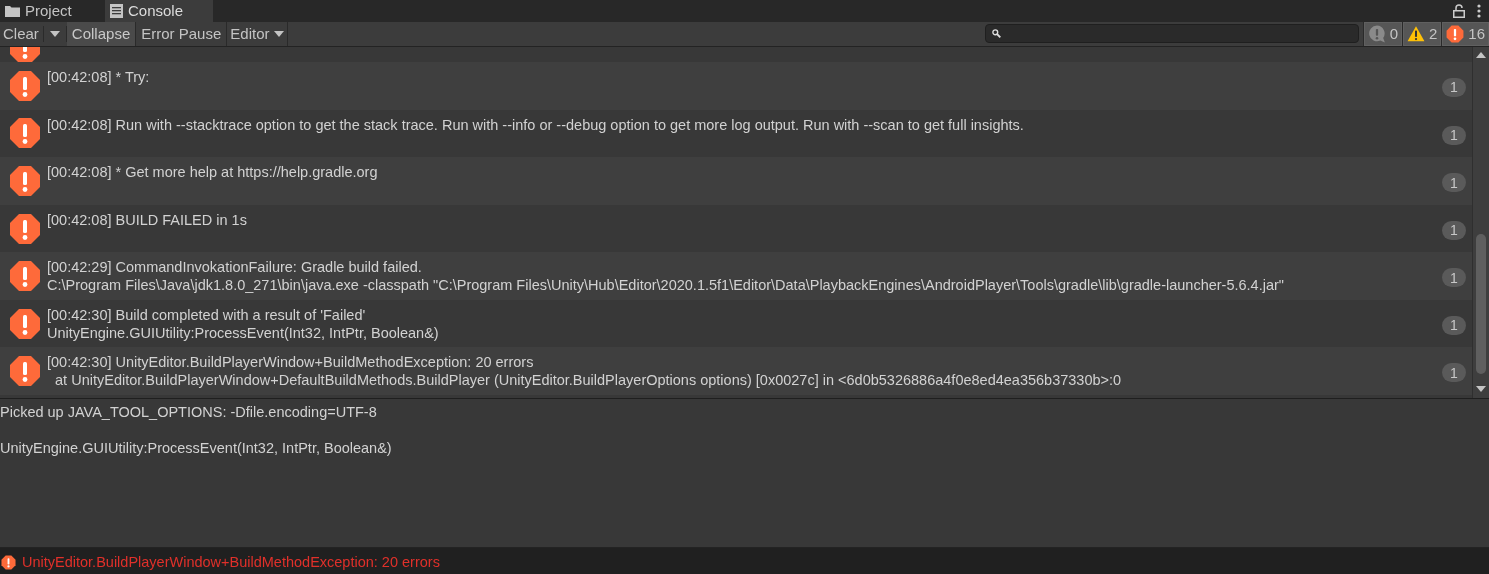 This screenshot has height=574, width=1489. I want to click on log-message: [00:42:29] CommandInvokationFailure: Gradle build failed. C:\Program Files\Java\jdk1.8.0_271\bin\java.exe -classpath "C:\Program Files\Unity\Hub\Editor\2020.1.5f1\Editor\Data\PlaybackEngines\AndroidPlayer\Tools\gradle\lib\gradle-launcher-5.6.4.jar", so click(665, 276).